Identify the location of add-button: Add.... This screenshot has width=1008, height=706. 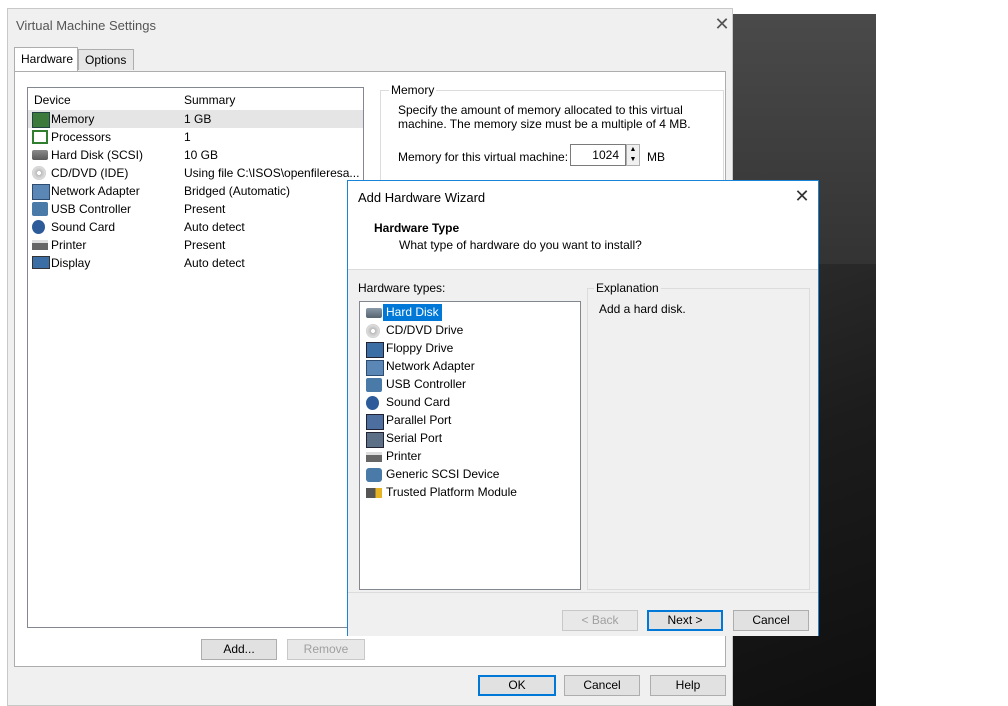
(239, 649).